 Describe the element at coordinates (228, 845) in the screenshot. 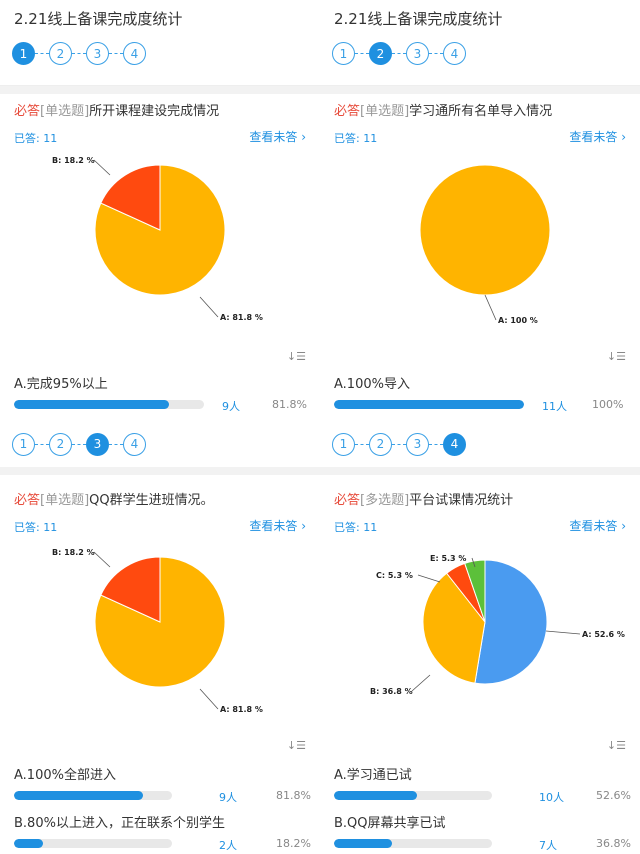

I see `option-count: 2人` at that location.